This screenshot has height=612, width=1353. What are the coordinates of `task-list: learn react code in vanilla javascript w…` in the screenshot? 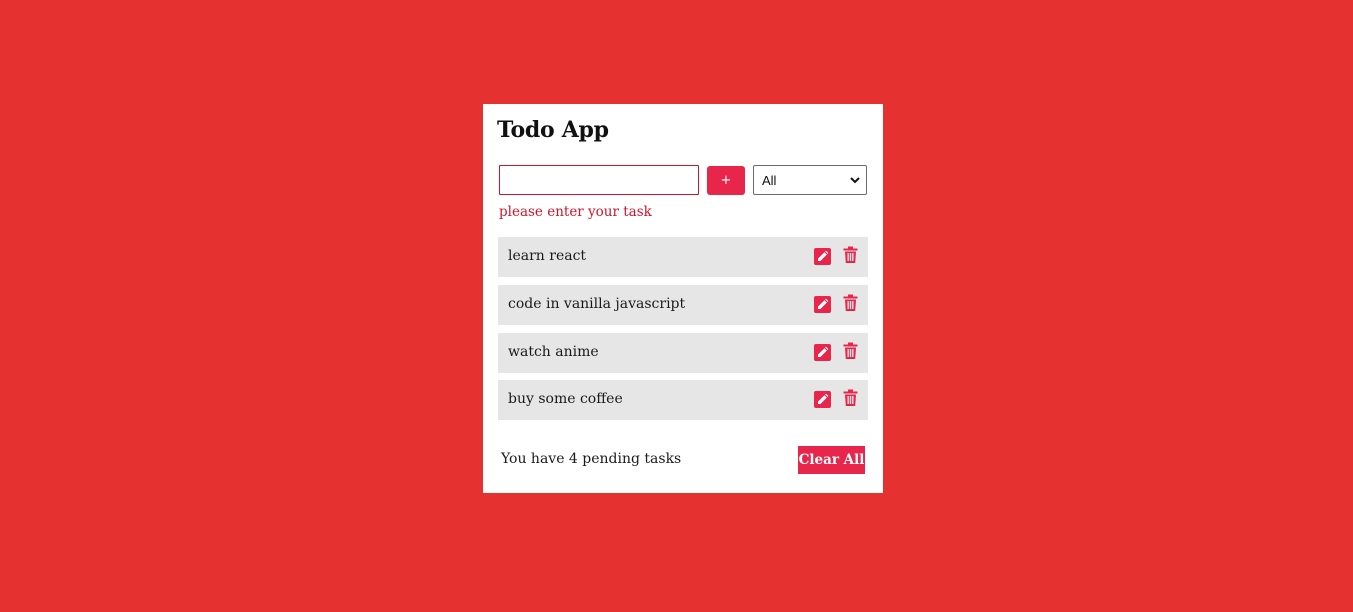 It's located at (683, 332).